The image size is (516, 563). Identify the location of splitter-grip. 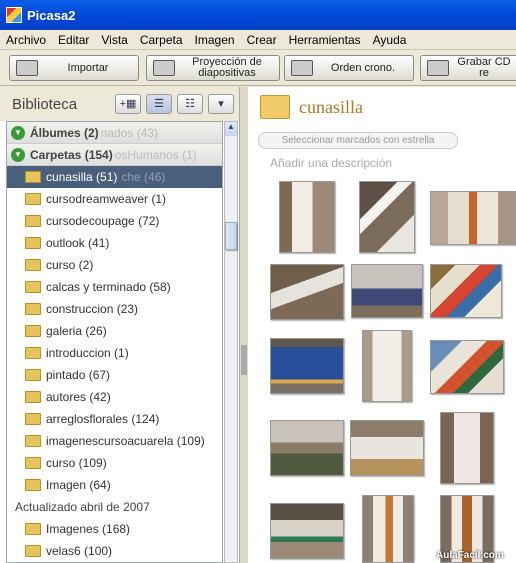
(244, 360).